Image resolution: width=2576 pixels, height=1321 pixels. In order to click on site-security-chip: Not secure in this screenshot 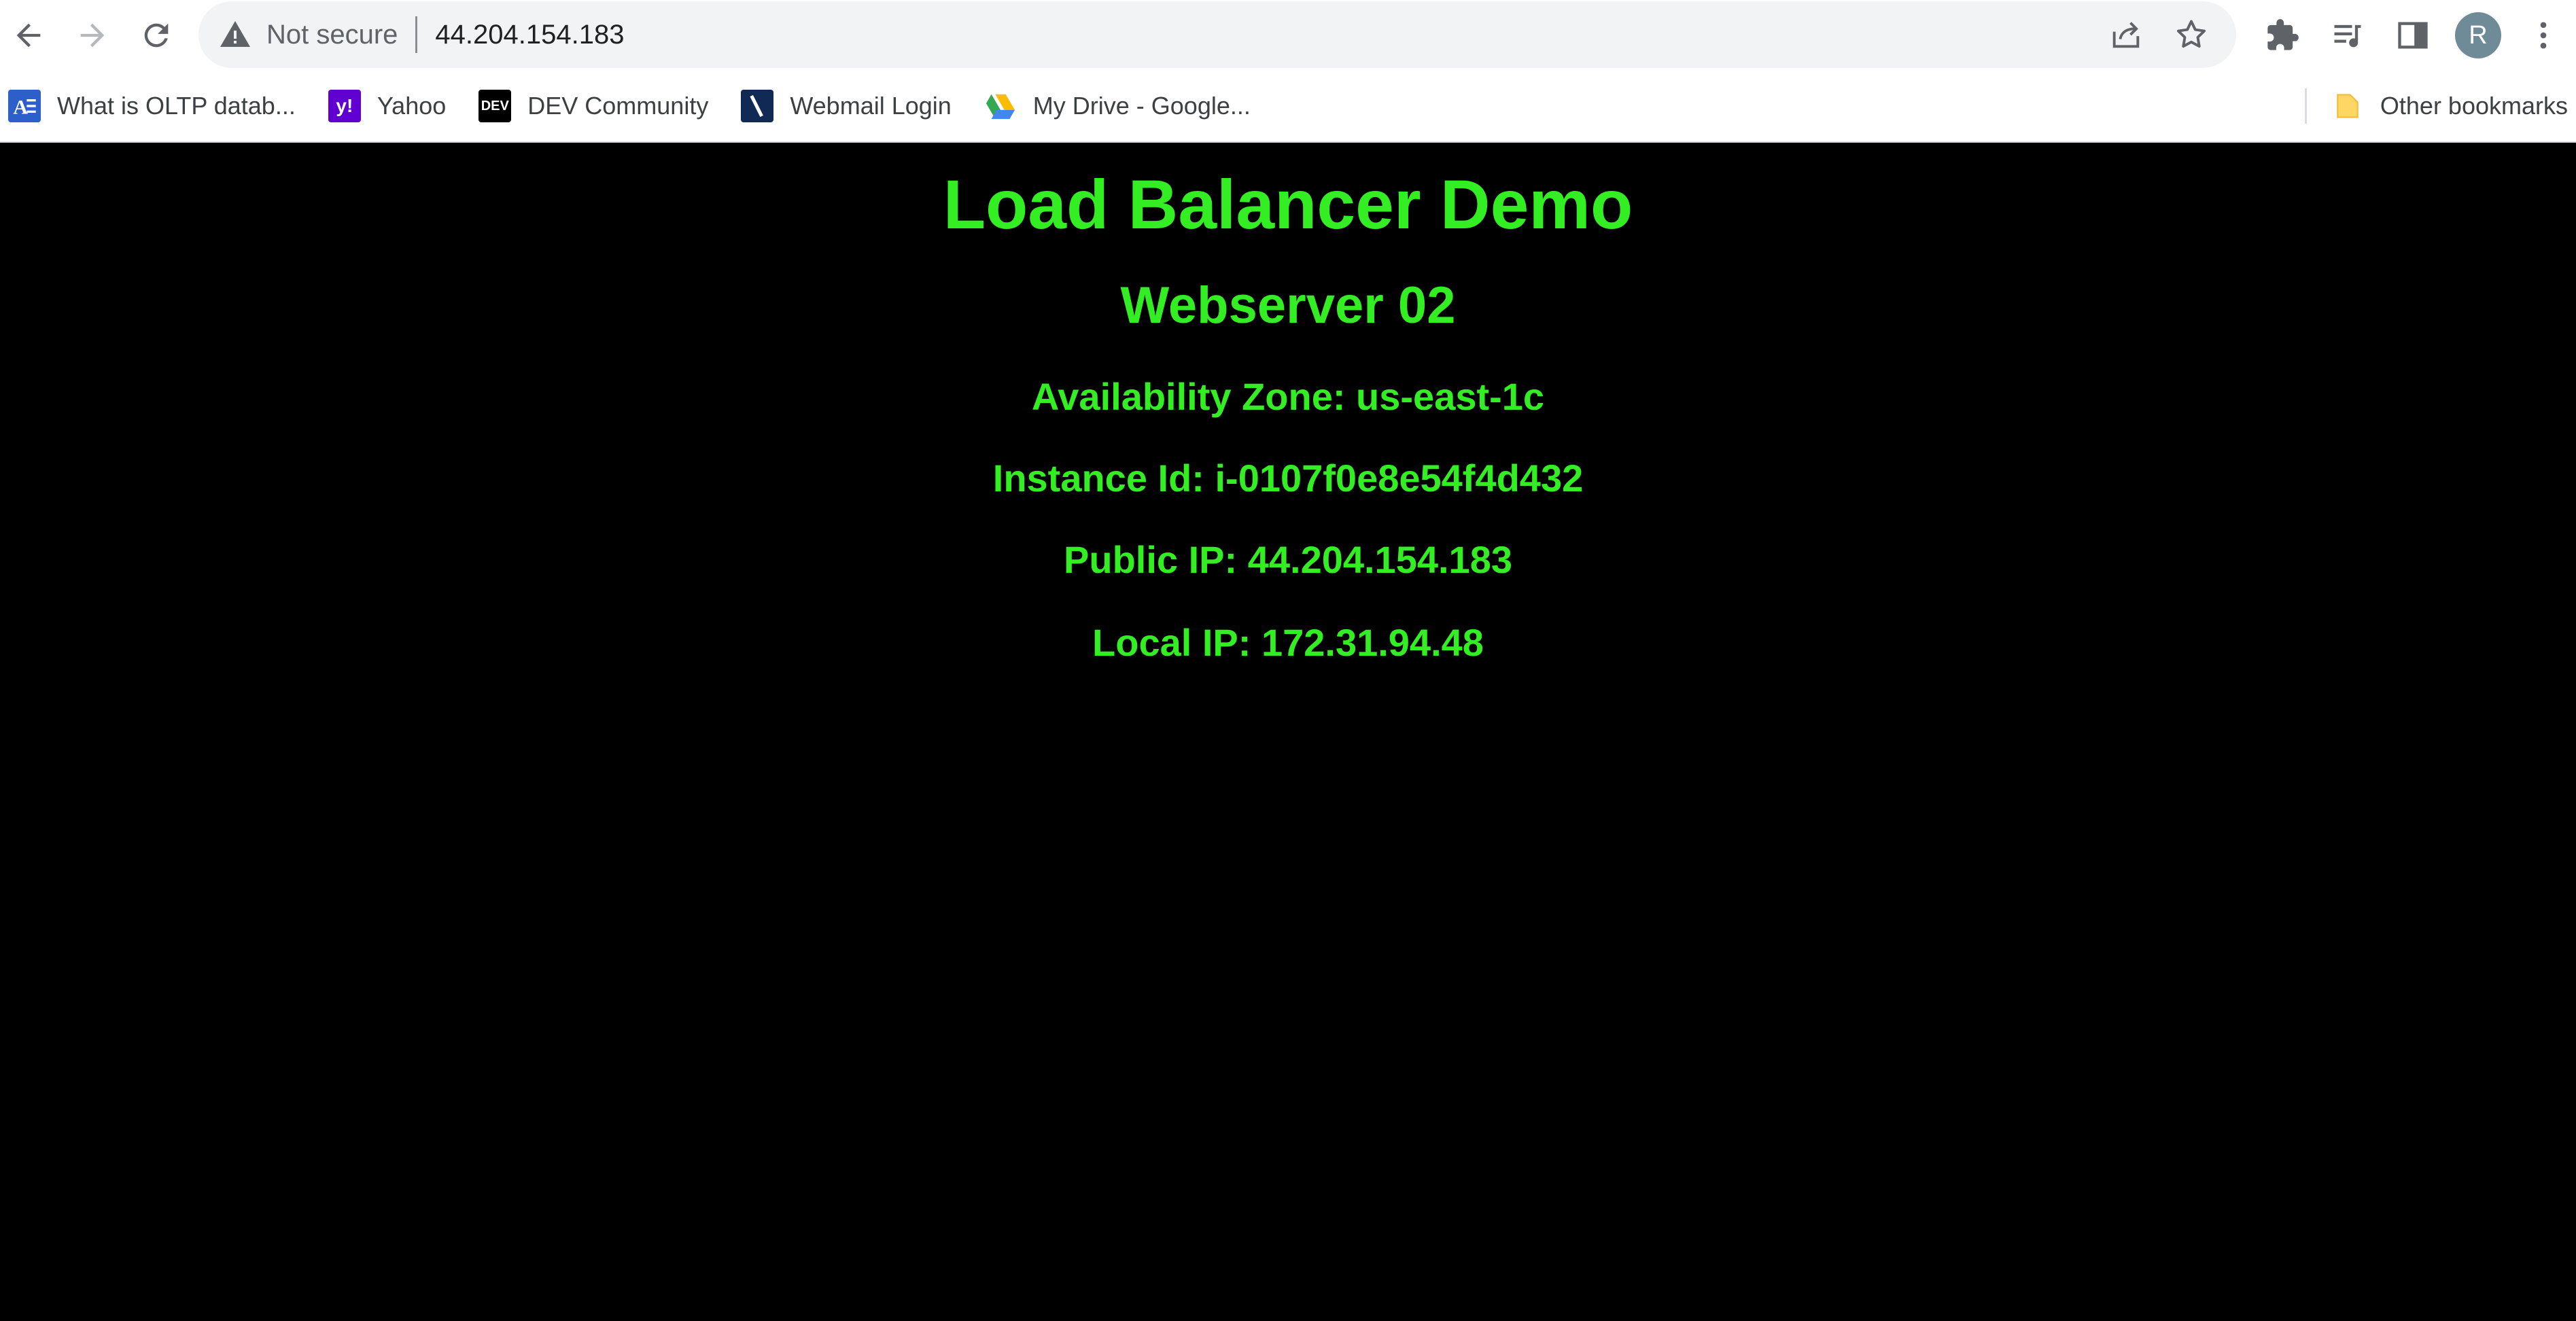, I will do `click(308, 34)`.